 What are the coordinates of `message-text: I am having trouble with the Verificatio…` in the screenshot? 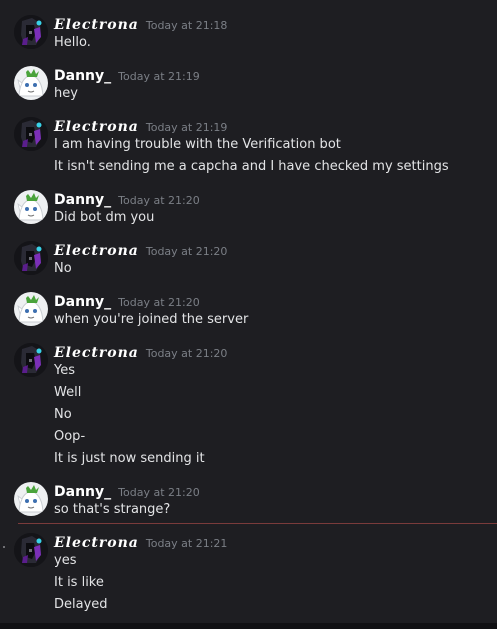 It's located at (197, 144).